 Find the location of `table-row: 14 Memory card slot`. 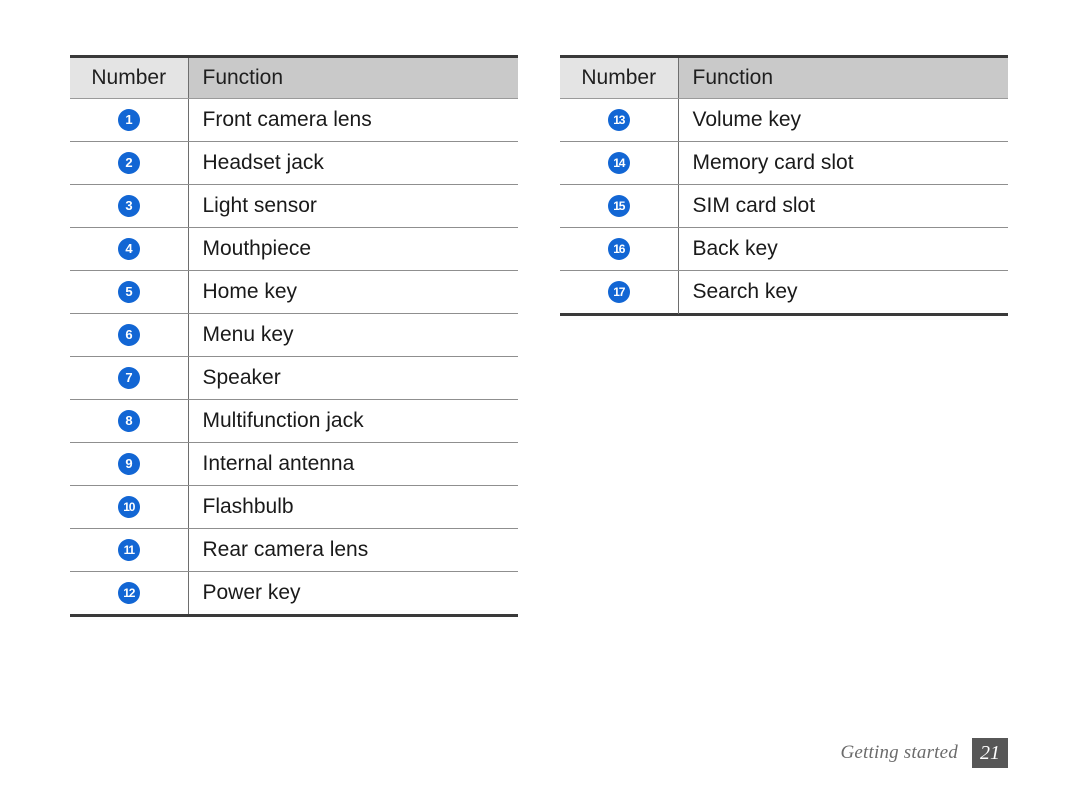

table-row: 14 Memory card slot is located at coordinates (784, 163).